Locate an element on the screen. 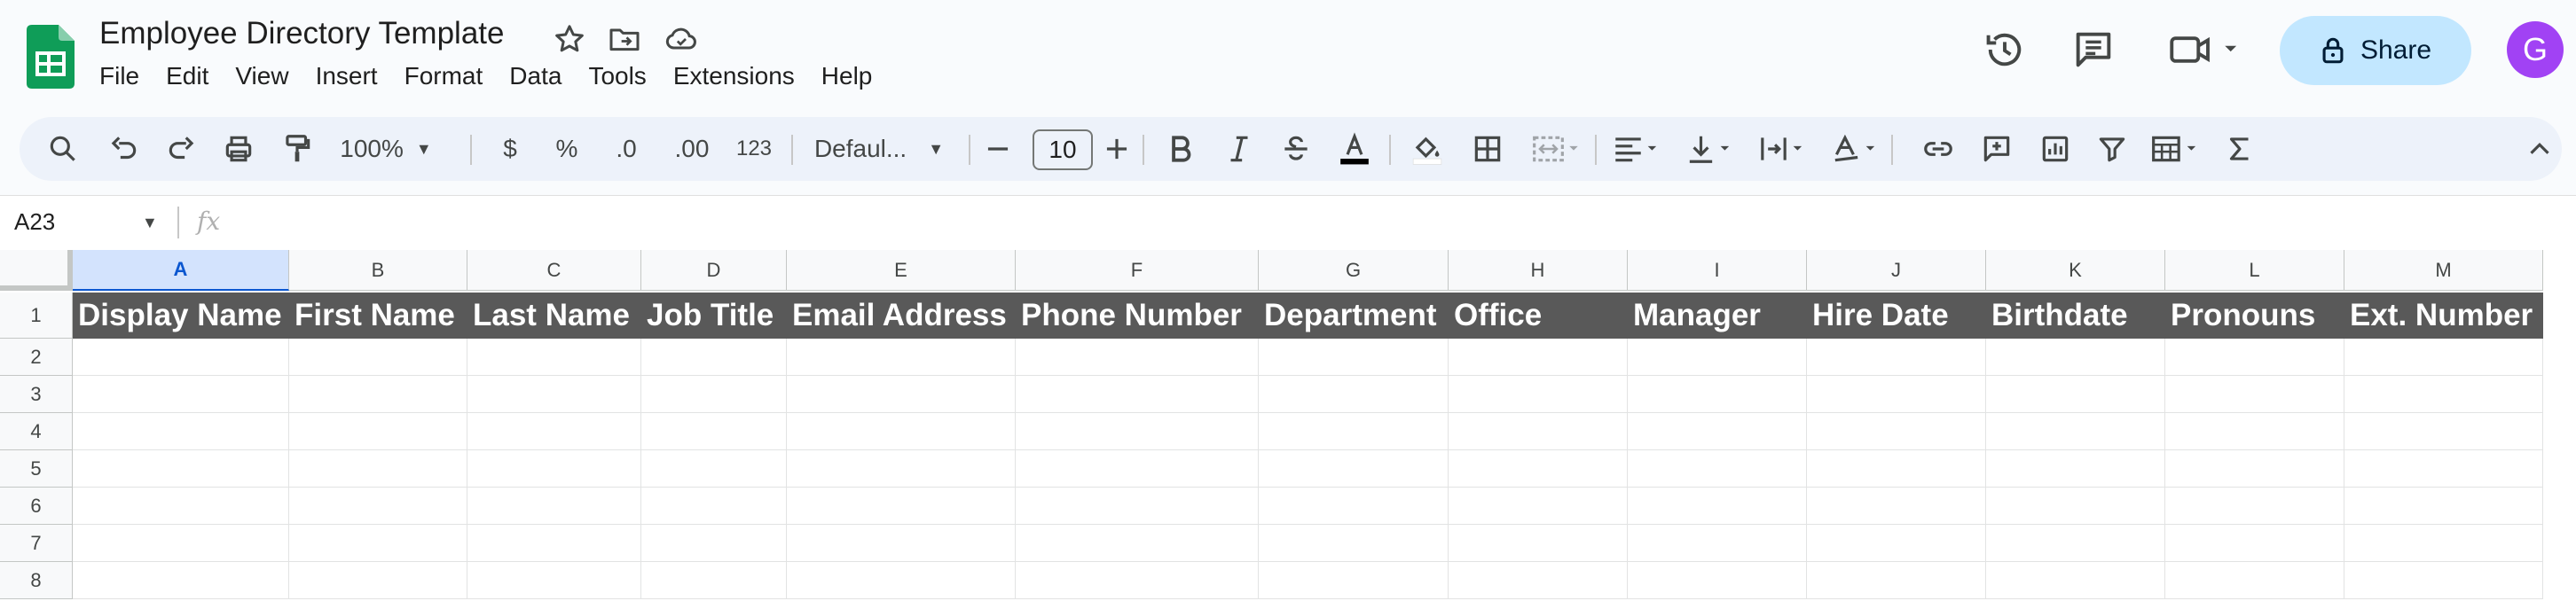 The image size is (2576, 601). cell-k8 is located at coordinates (2075, 581).